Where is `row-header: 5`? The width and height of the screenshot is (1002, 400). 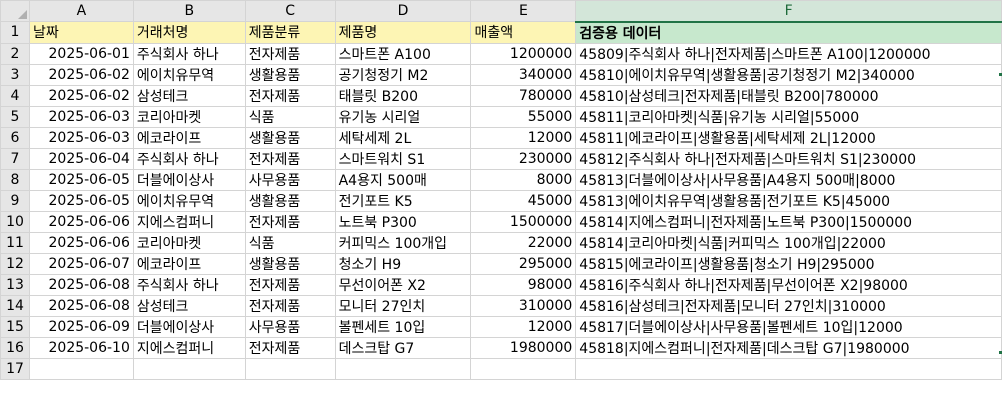 row-header: 5 is located at coordinates (15, 116).